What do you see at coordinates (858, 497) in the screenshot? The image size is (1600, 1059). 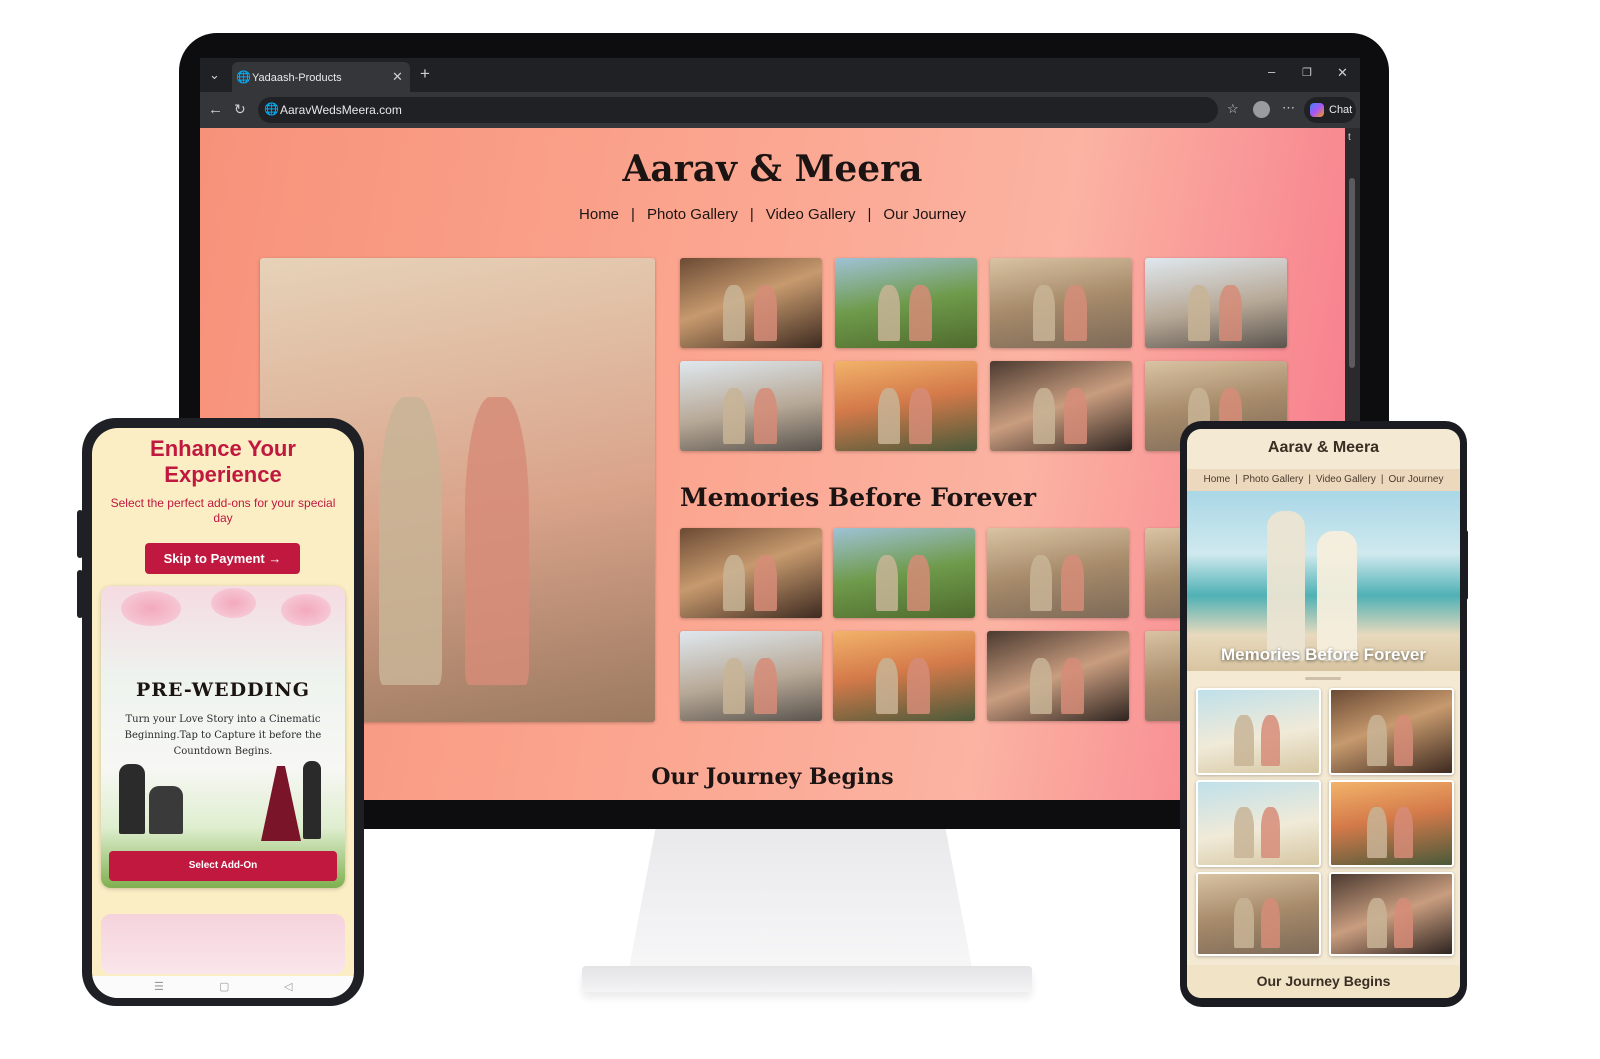 I see `section-memories-title: Memories Before Forever` at bounding box center [858, 497].